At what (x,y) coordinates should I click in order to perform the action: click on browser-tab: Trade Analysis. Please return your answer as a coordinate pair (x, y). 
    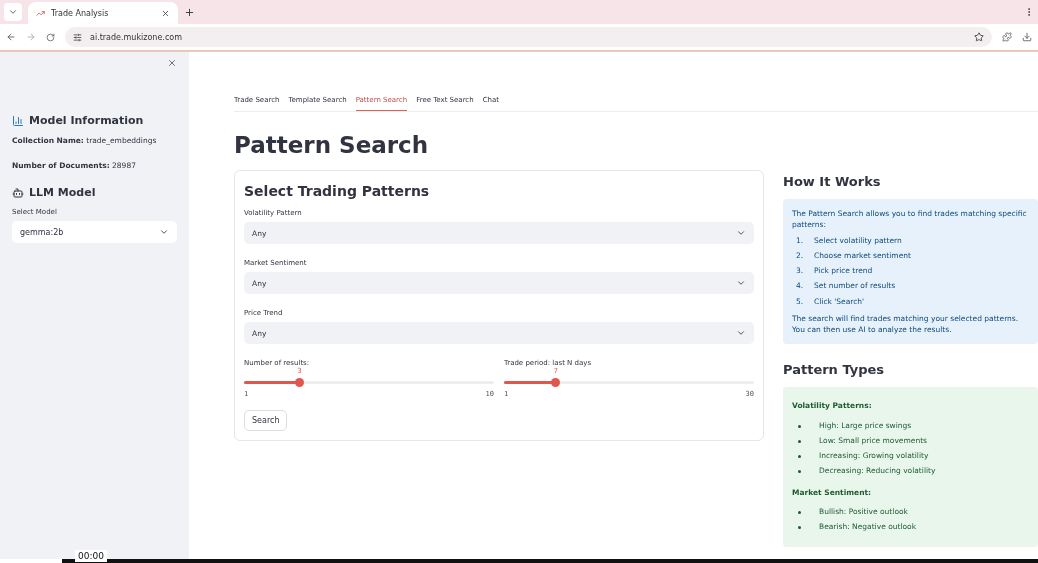
    Looking at the image, I should click on (103, 13).